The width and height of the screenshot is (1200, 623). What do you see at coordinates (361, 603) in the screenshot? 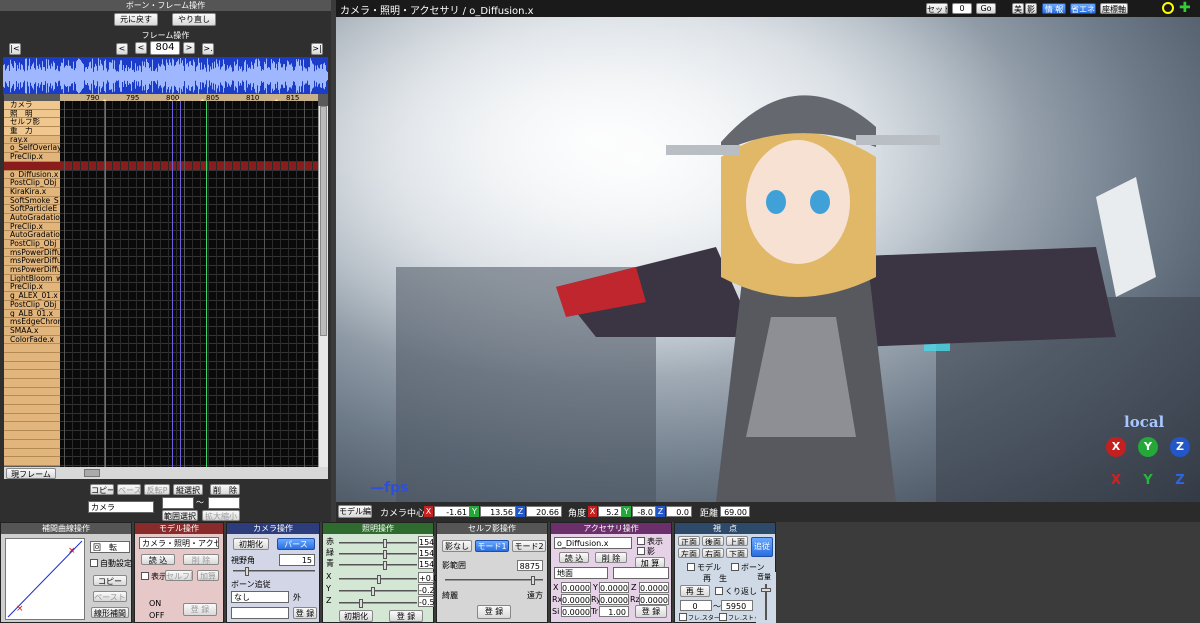
I see `light-z-knob` at bounding box center [361, 603].